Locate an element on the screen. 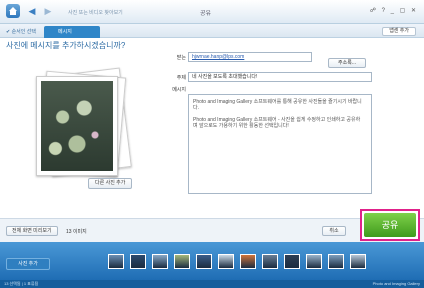 The width and height of the screenshot is (424, 288). message-label: 메시지 is located at coordinates (179, 90).